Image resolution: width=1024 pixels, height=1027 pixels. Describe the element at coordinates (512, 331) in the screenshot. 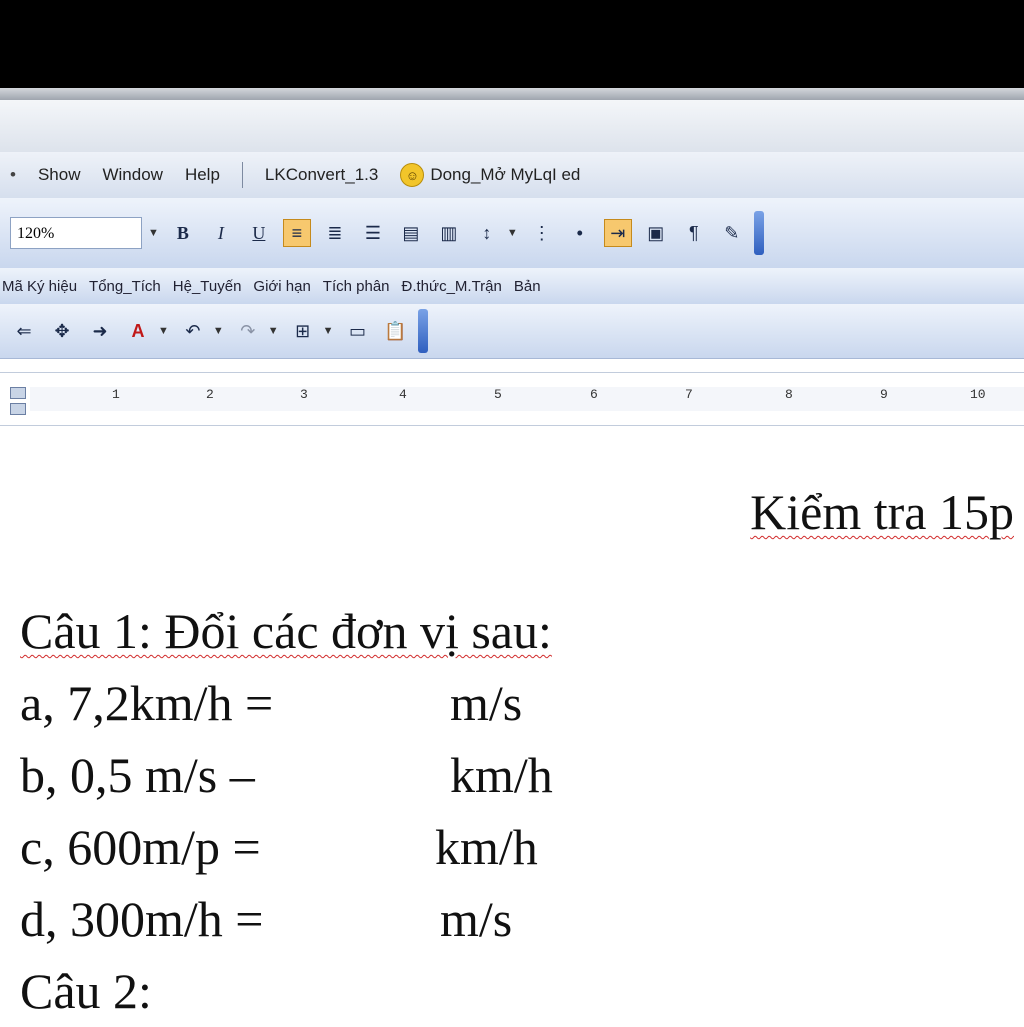

I see `drawing-toolbar: ⇐ ✥ ➜ A ▼ ↶ ▼ ↷ ▼ ⊞ ▼ ▭ 📋` at that location.